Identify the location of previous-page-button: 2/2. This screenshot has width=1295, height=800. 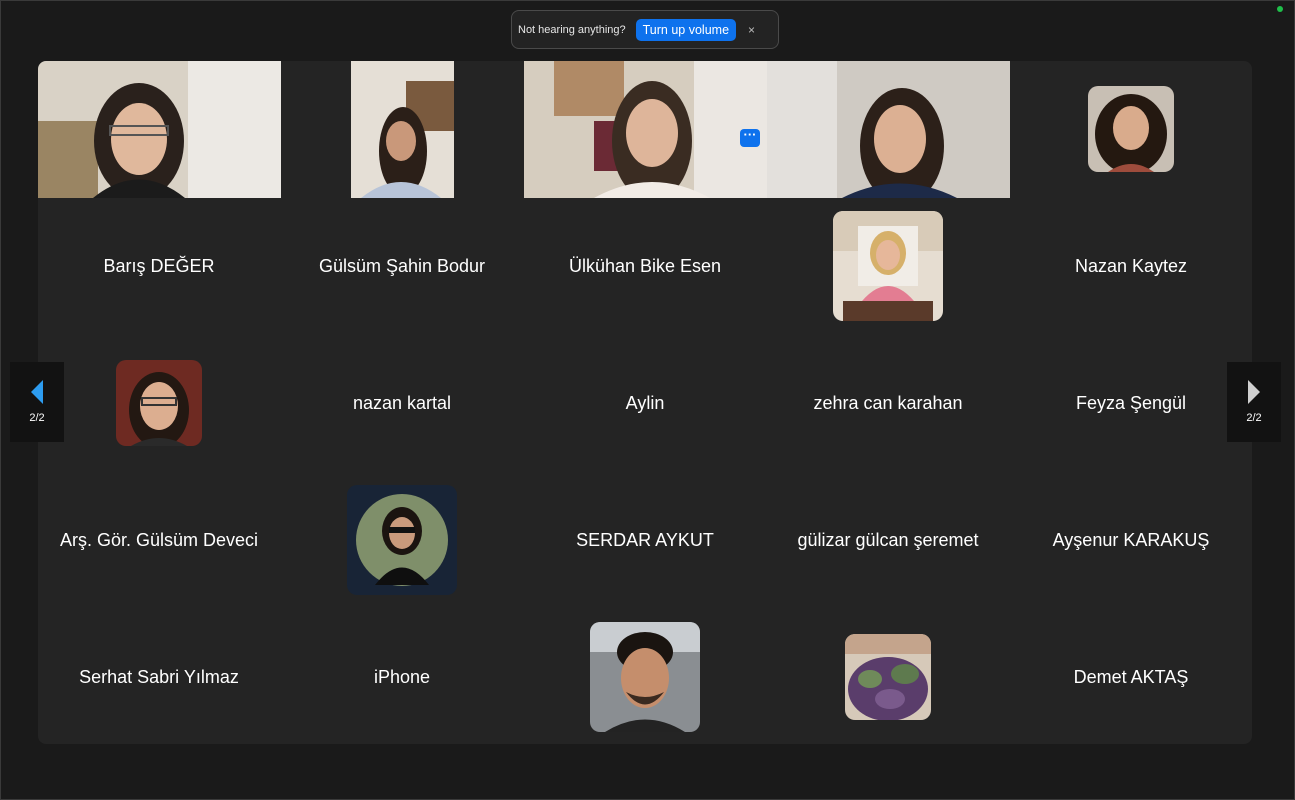
(37, 402).